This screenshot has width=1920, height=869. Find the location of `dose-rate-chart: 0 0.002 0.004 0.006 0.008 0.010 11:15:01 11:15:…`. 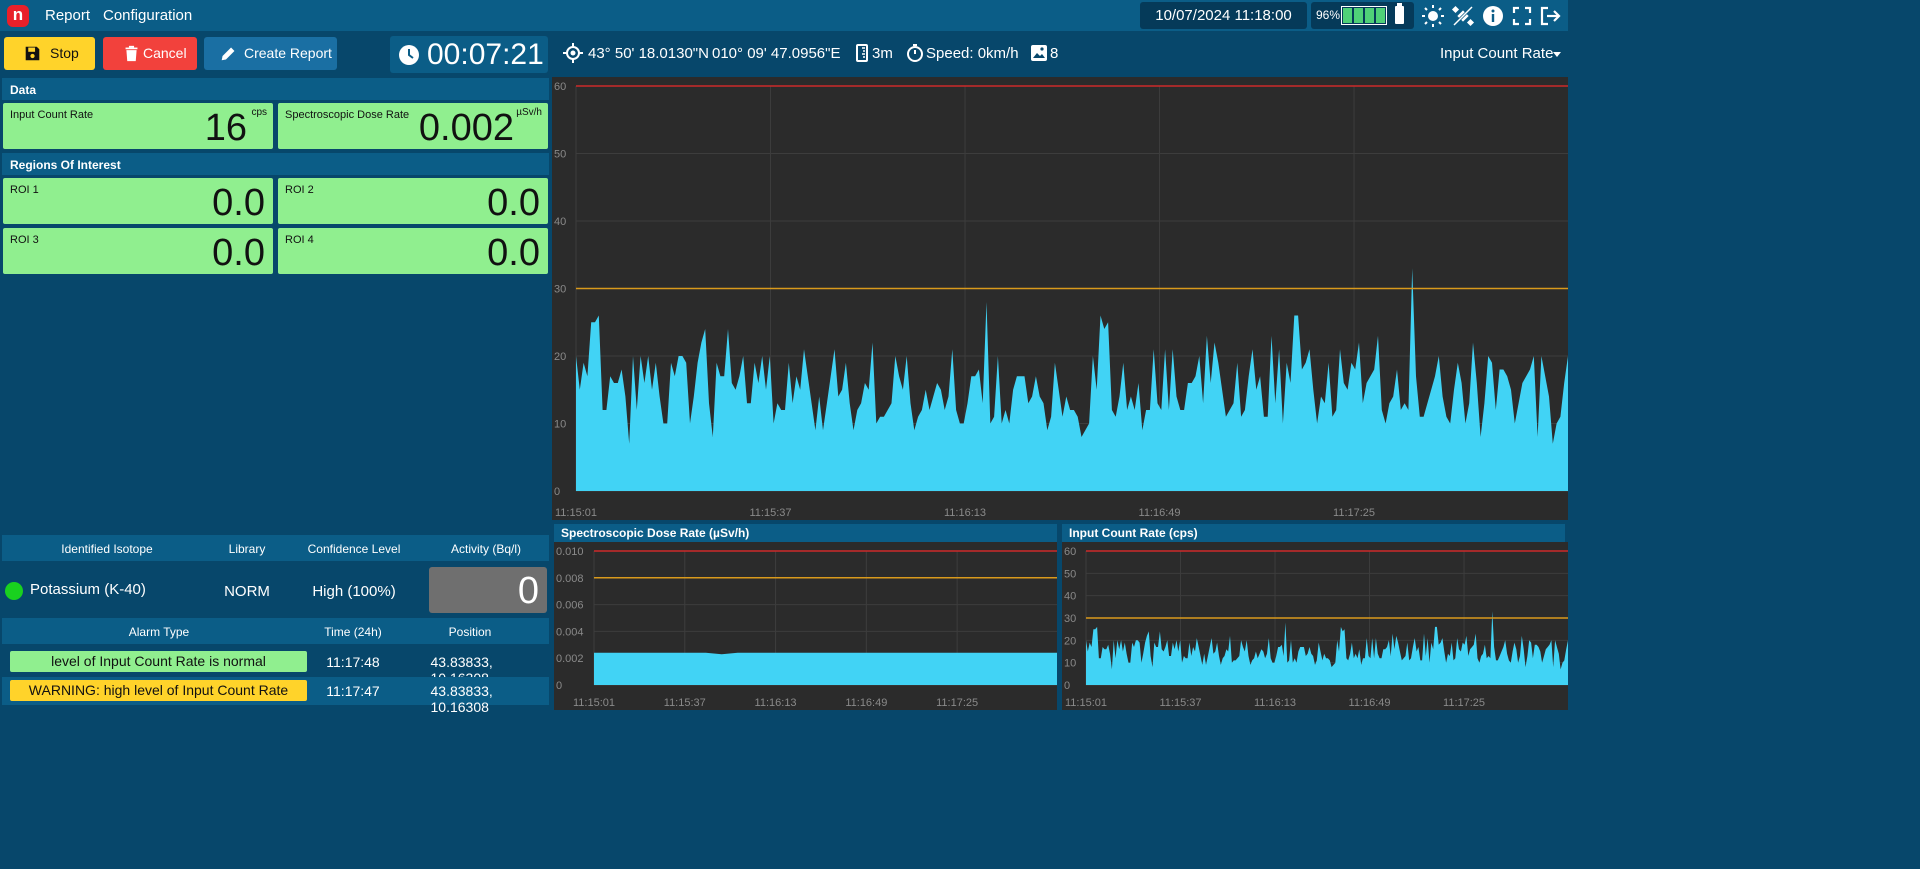

dose-rate-chart: 0 0.002 0.004 0.006 0.008 0.010 11:15:01 11:15:… is located at coordinates (805, 626).